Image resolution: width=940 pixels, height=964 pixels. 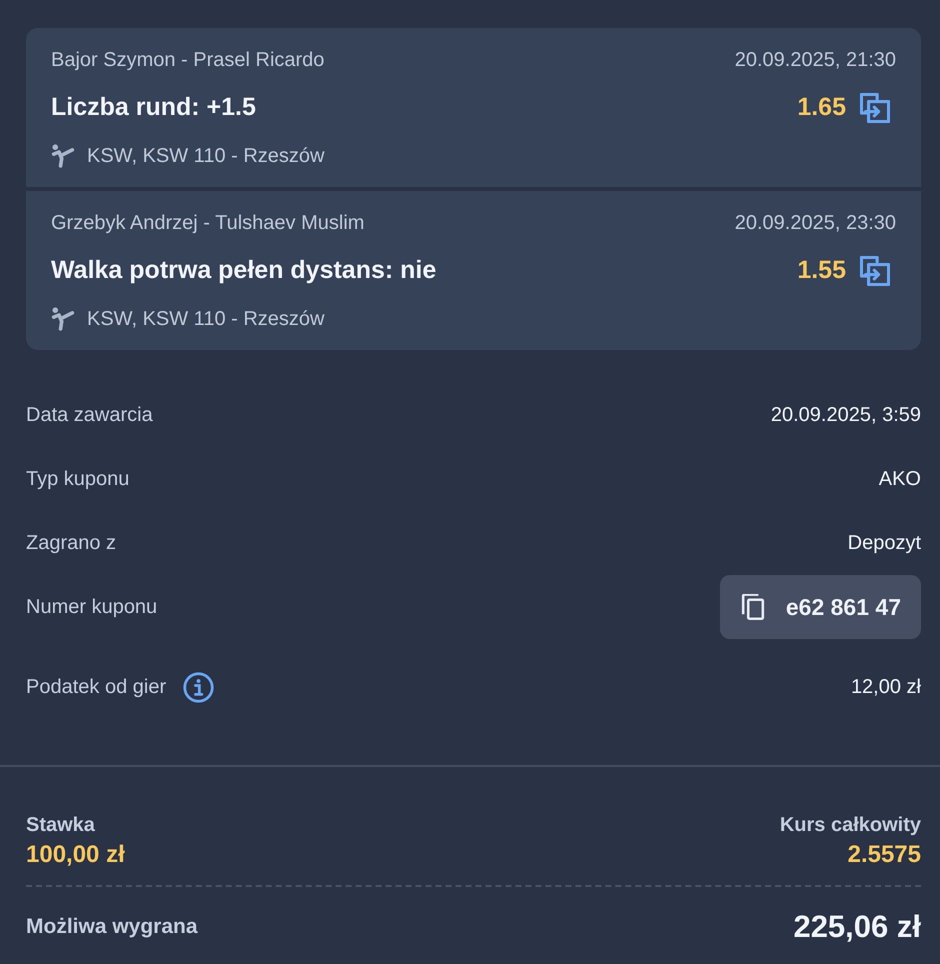 What do you see at coordinates (850, 825) in the screenshot?
I see `total-odds-label: Kurs całkowity` at bounding box center [850, 825].